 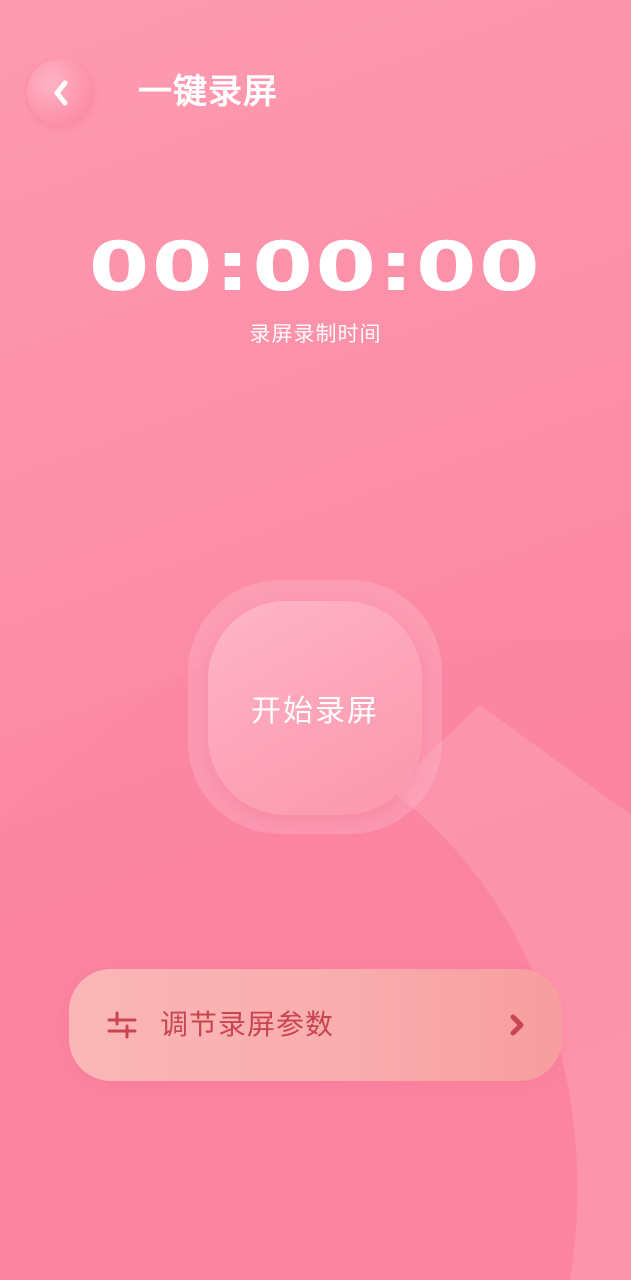 What do you see at coordinates (122, 1025) in the screenshot?
I see `sliders-icon` at bounding box center [122, 1025].